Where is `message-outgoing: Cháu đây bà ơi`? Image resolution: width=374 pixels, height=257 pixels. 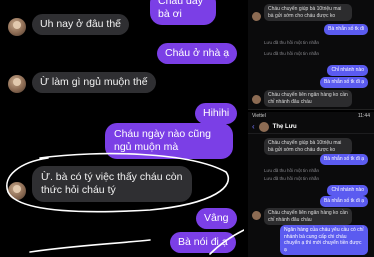 message-outgoing: Cháu đây bà ơi is located at coordinates (183, 12).